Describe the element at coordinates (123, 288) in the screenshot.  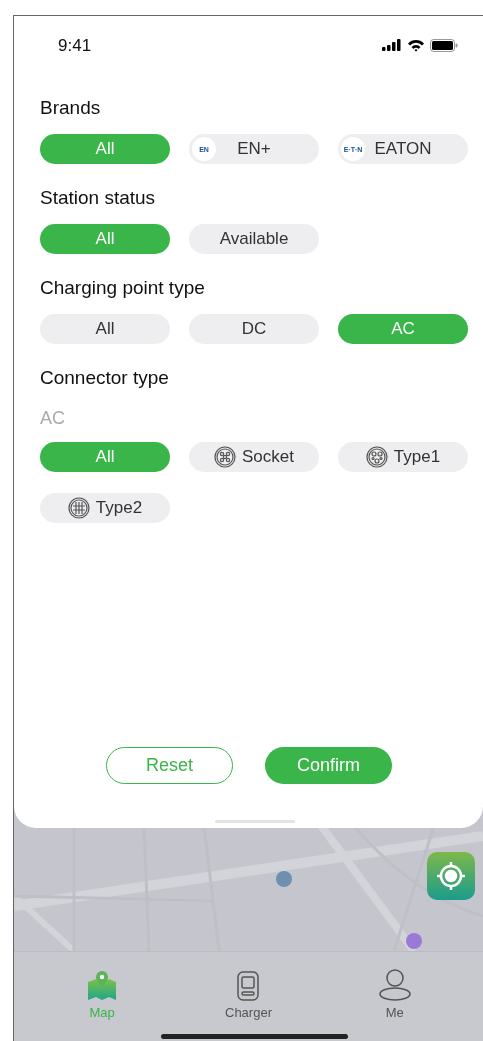
I see `section-title: Charging point type` at that location.